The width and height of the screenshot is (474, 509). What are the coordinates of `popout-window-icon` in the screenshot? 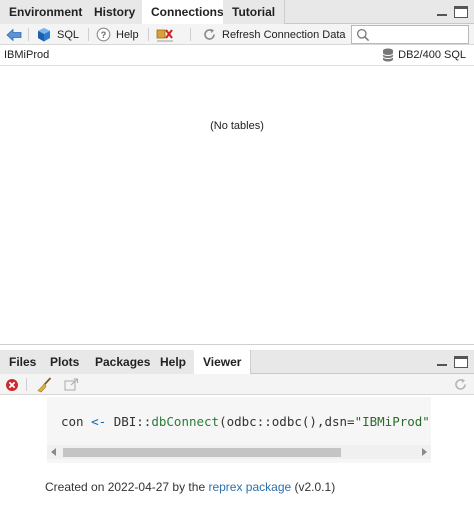 It's located at (71, 383).